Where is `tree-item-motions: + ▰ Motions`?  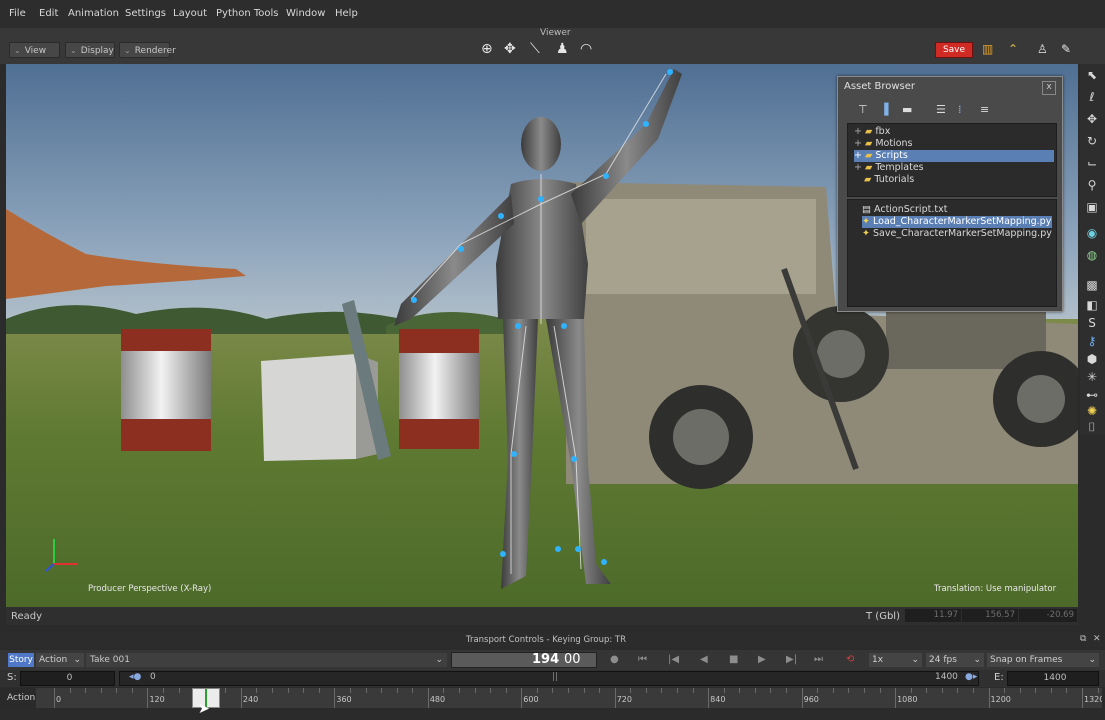 tree-item-motions: + ▰ Motions is located at coordinates (883, 144).